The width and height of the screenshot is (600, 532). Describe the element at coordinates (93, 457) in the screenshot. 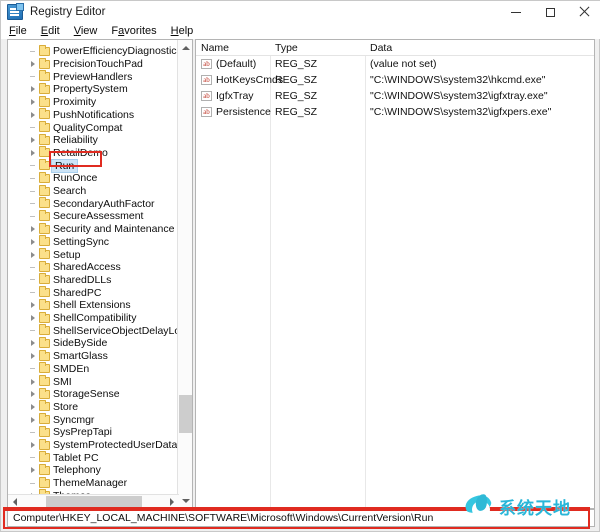

I see `tree-item-tablet-pc: Tablet PC` at that location.